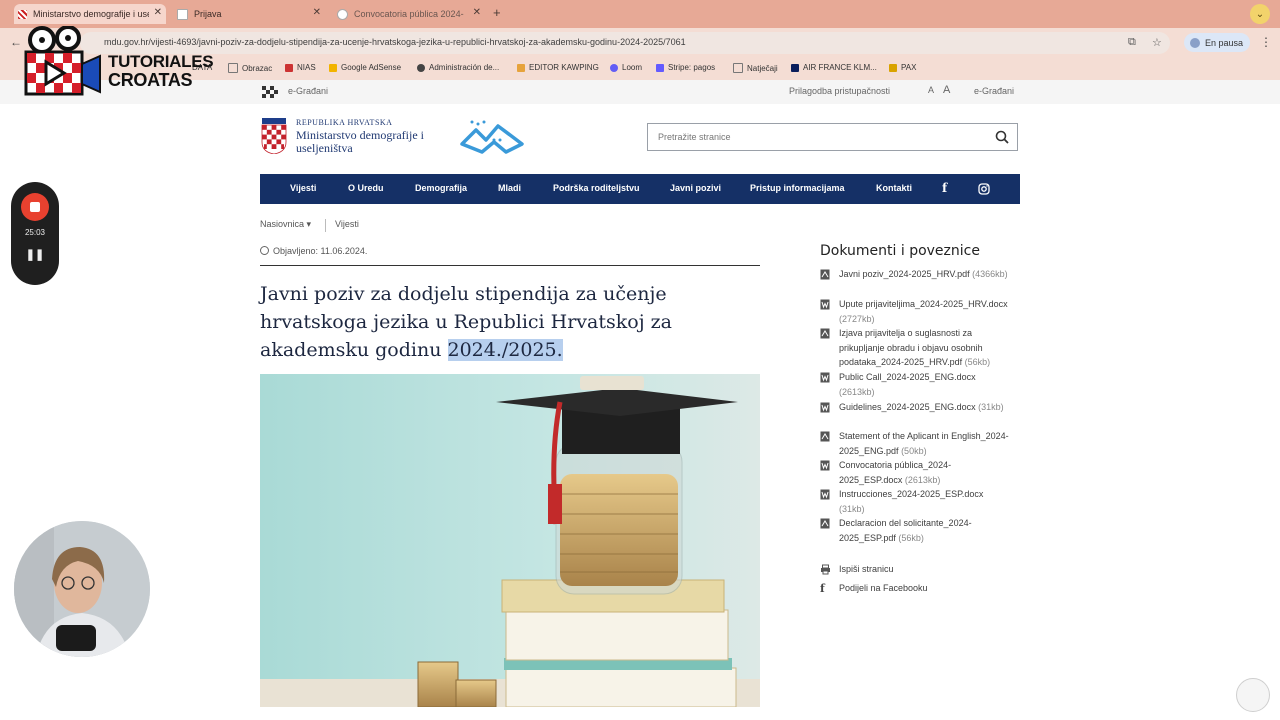 The width and height of the screenshot is (1280, 720). Describe the element at coordinates (984, 189) in the screenshot. I see `instagram-icon` at that location.